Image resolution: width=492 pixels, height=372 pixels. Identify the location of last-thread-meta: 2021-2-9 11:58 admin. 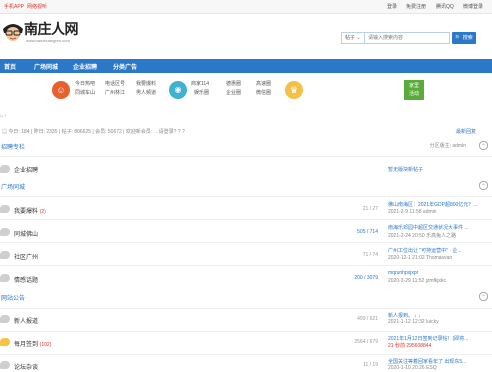
(412, 212).